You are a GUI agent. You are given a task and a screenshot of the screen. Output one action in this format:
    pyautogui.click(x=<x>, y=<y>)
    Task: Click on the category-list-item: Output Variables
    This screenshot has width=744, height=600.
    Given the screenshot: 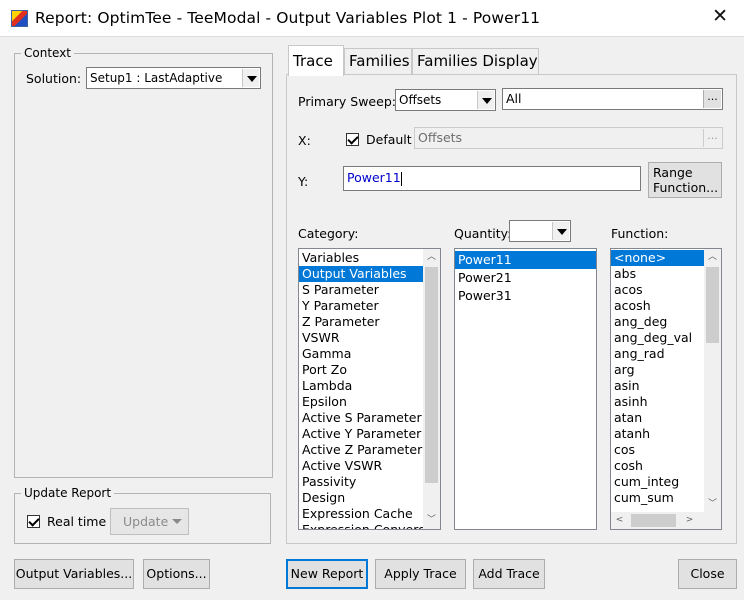 What is the action you would take?
    pyautogui.click(x=369, y=274)
    